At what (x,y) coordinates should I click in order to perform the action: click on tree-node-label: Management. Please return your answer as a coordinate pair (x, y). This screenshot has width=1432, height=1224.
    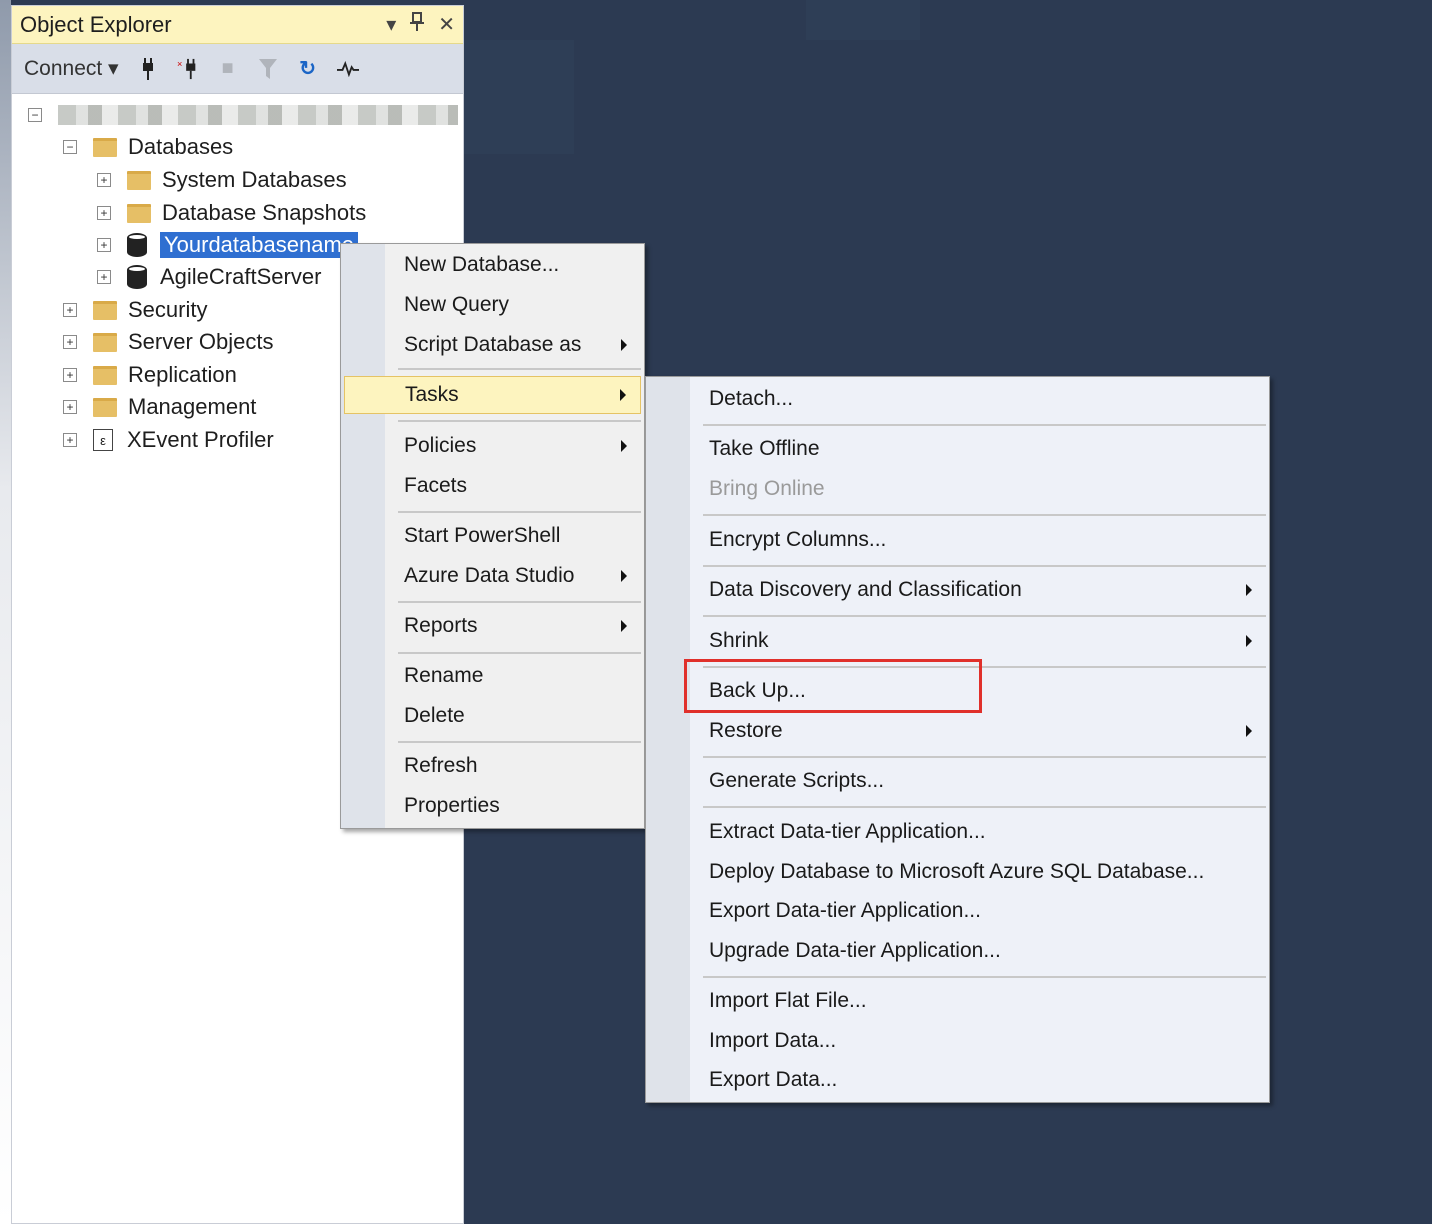
    Looking at the image, I should click on (192, 406).